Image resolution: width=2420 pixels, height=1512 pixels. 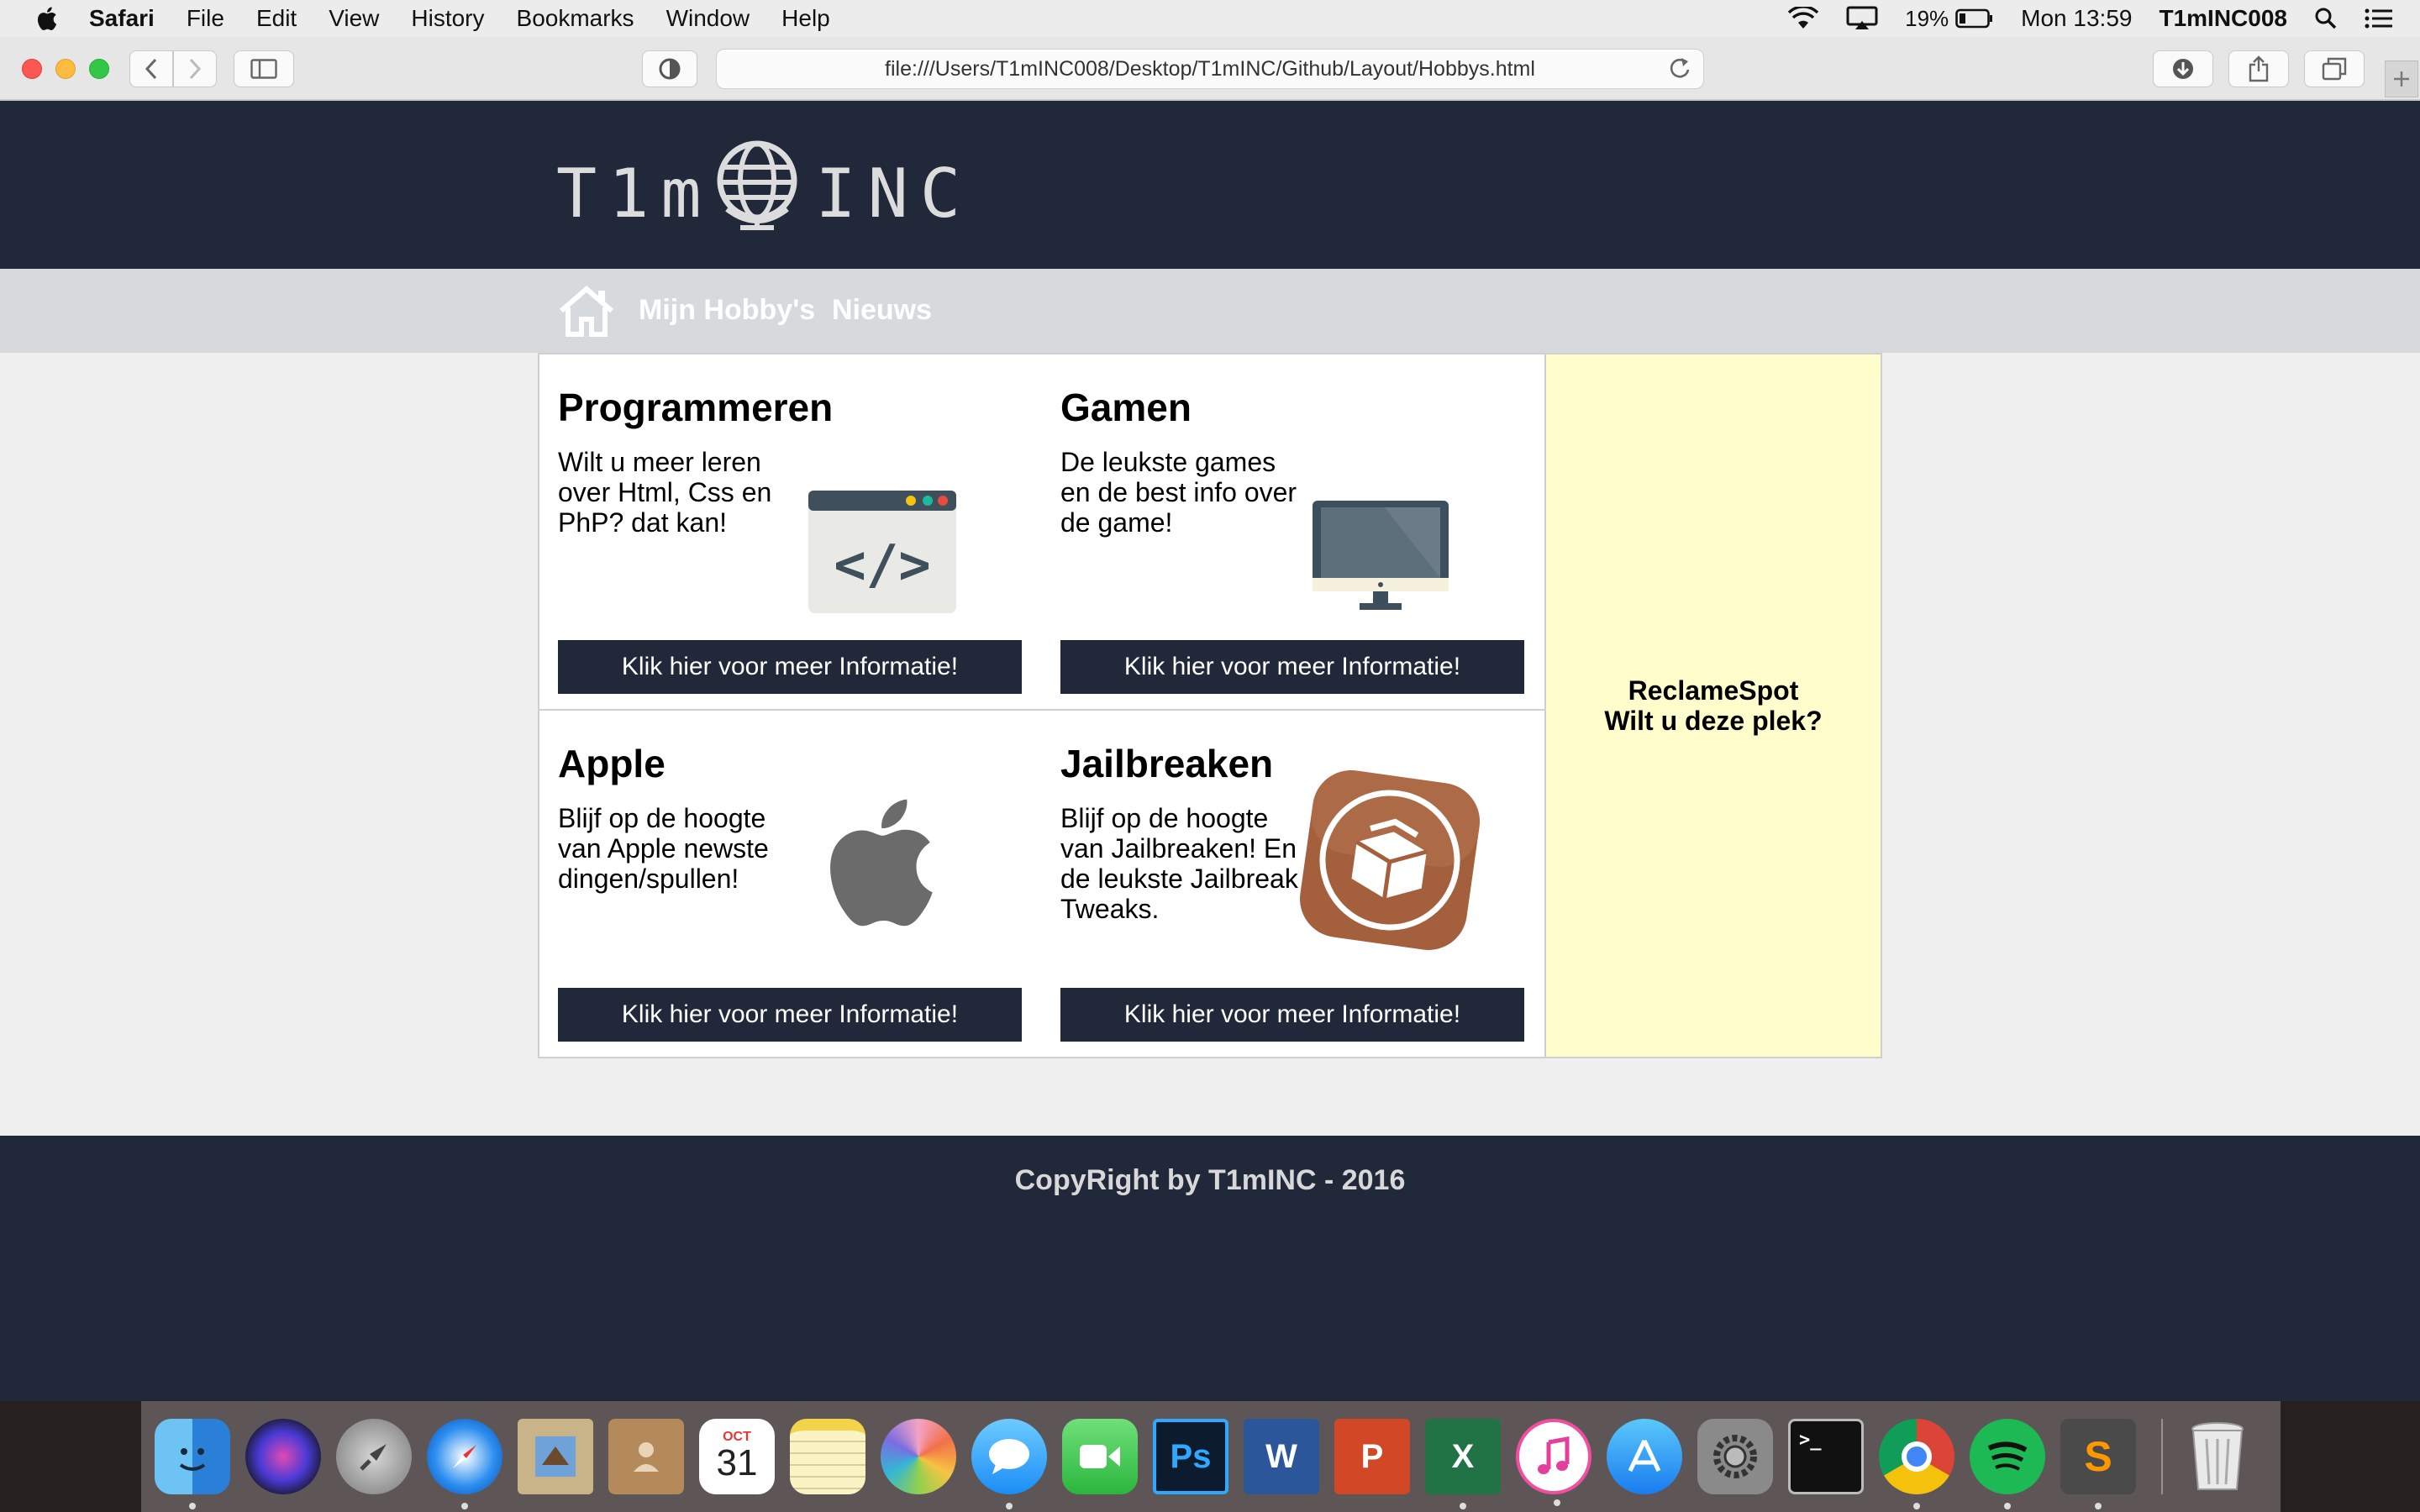 I want to click on excel-icon: X, so click(x=1463, y=1464).